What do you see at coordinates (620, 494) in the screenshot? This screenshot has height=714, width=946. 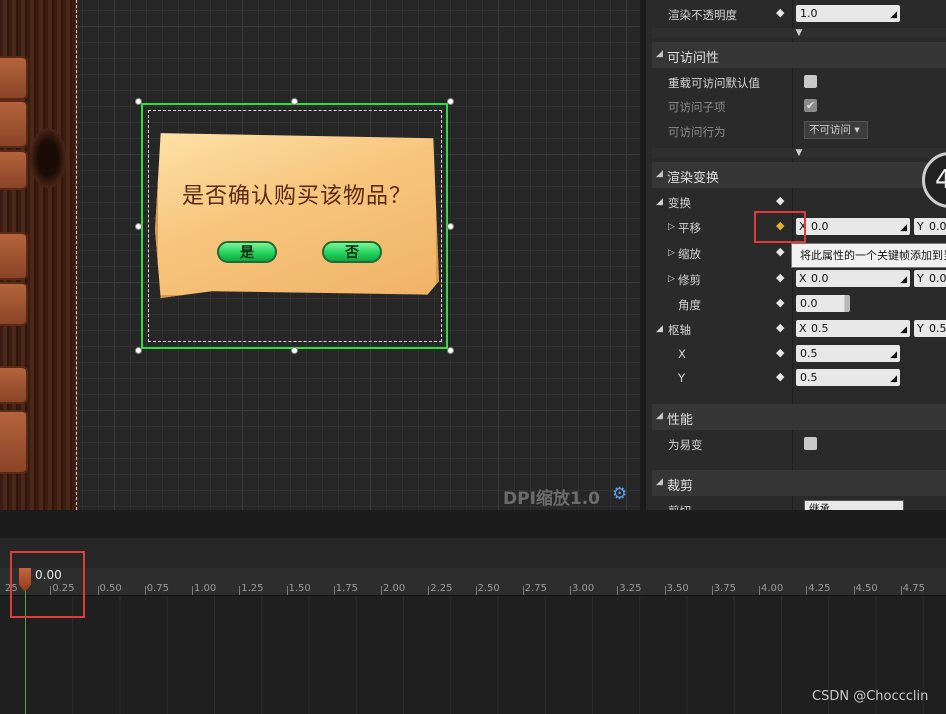 I see `gear-icon: ⚙` at bounding box center [620, 494].